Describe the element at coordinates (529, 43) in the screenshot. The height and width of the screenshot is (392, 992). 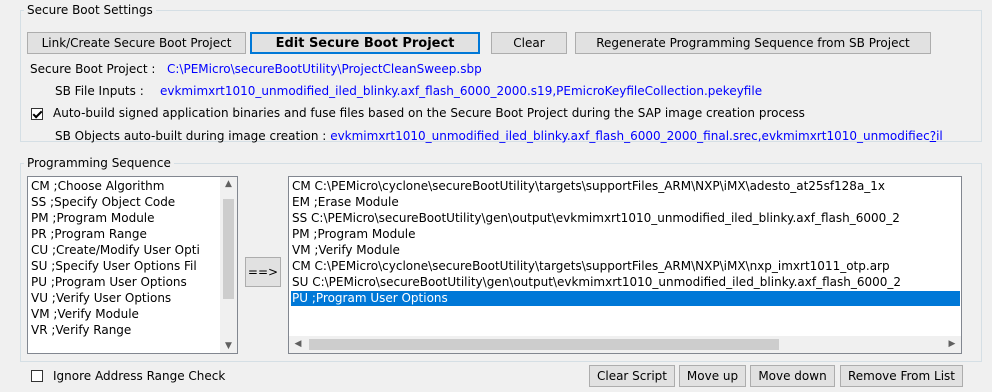
I see `clear-sb-button: Clear` at that location.